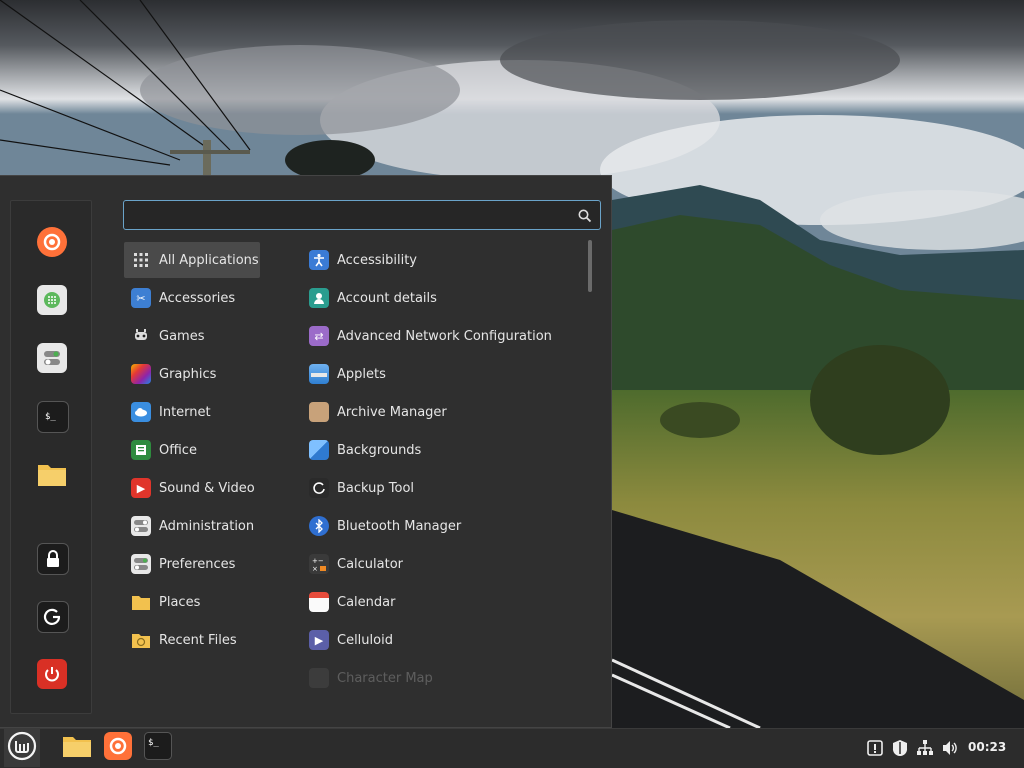  I want to click on terminal-launcher: $_, so click(158, 748).